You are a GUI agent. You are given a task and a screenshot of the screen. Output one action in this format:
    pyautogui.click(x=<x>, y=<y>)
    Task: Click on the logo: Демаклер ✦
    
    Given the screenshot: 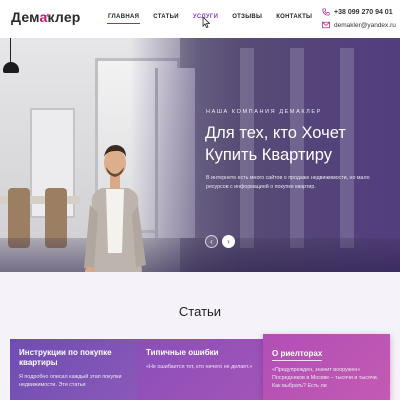 What is the action you would take?
    pyautogui.click(x=46, y=17)
    